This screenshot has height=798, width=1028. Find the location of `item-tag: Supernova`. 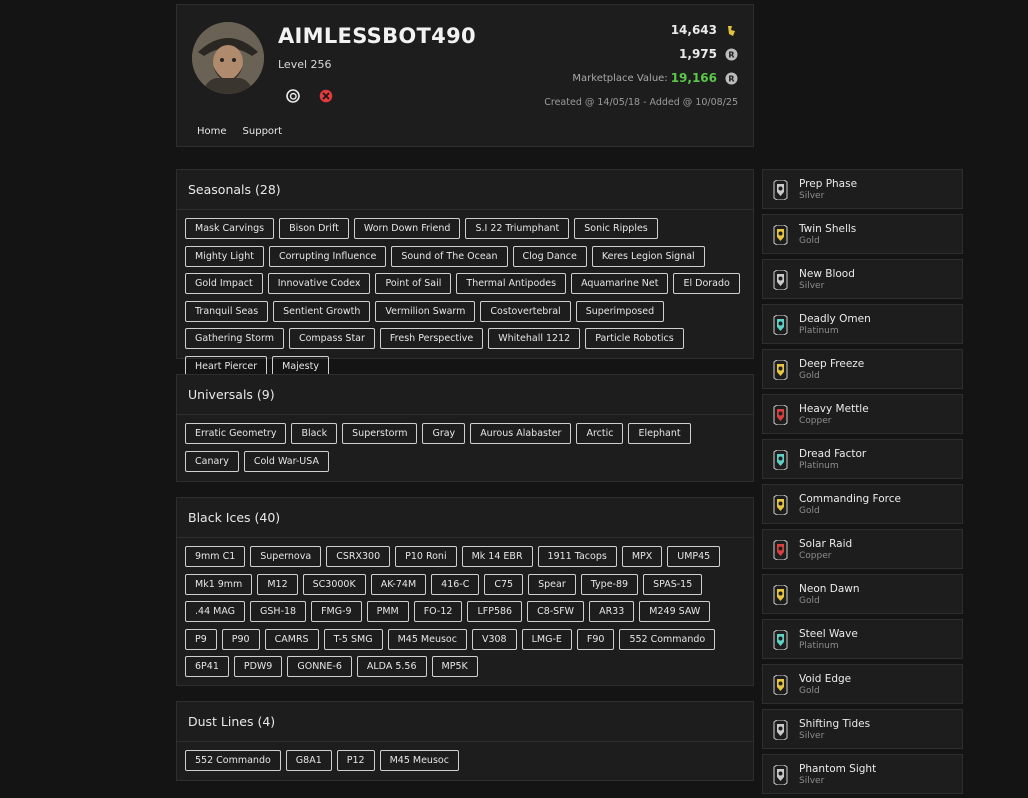

item-tag: Supernova is located at coordinates (286, 556).